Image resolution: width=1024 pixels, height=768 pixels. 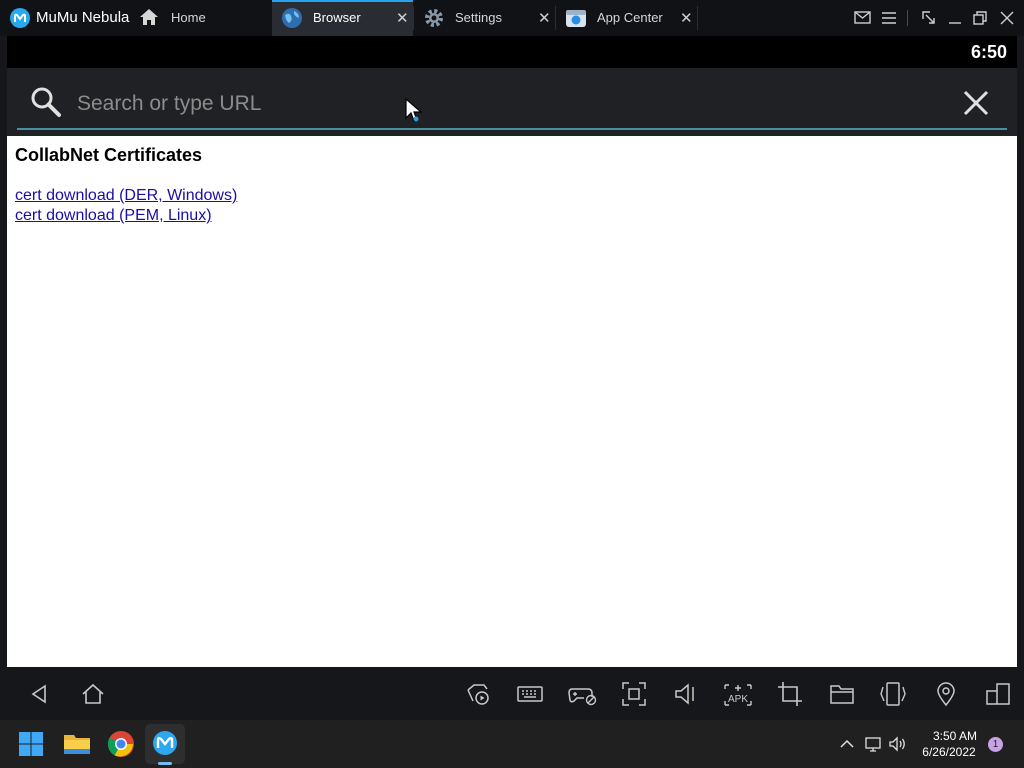 I want to click on mumu-logo-icon, so click(x=20, y=18).